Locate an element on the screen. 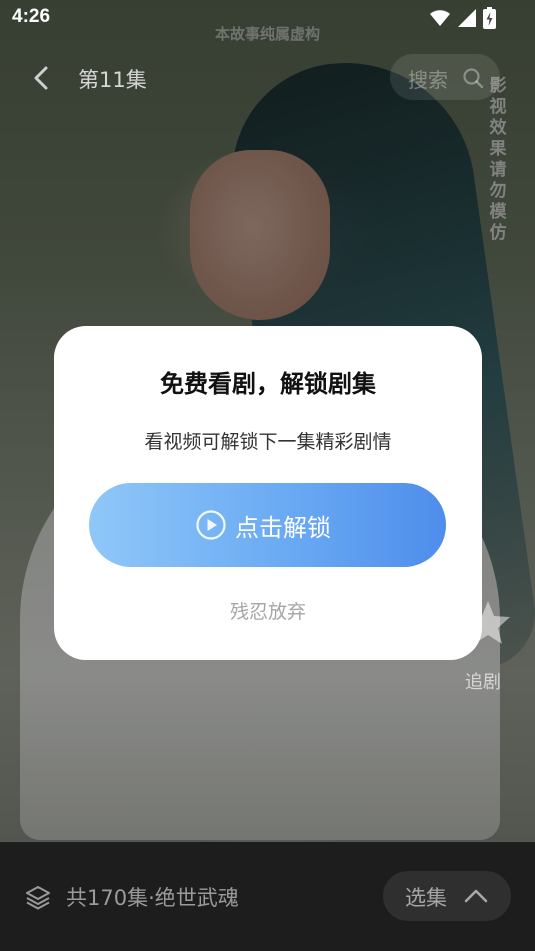 This screenshot has width=535, height=951. unlock-button: 点击解锁 is located at coordinates (267, 525).